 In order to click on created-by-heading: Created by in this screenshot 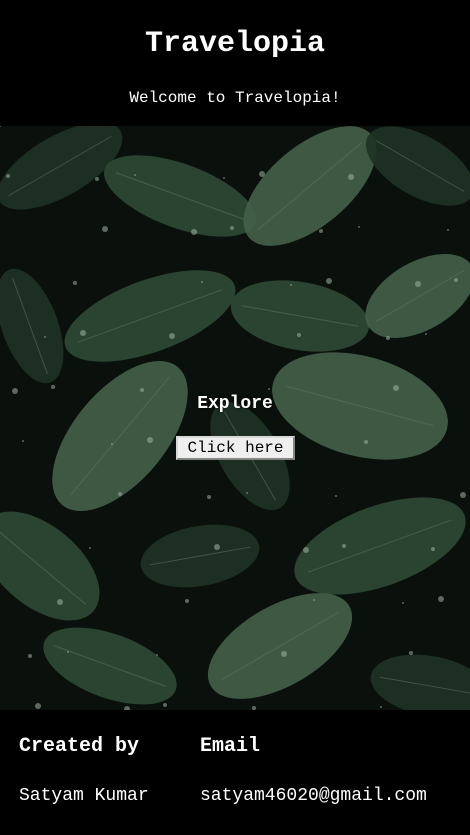, I will do `click(79, 746)`.